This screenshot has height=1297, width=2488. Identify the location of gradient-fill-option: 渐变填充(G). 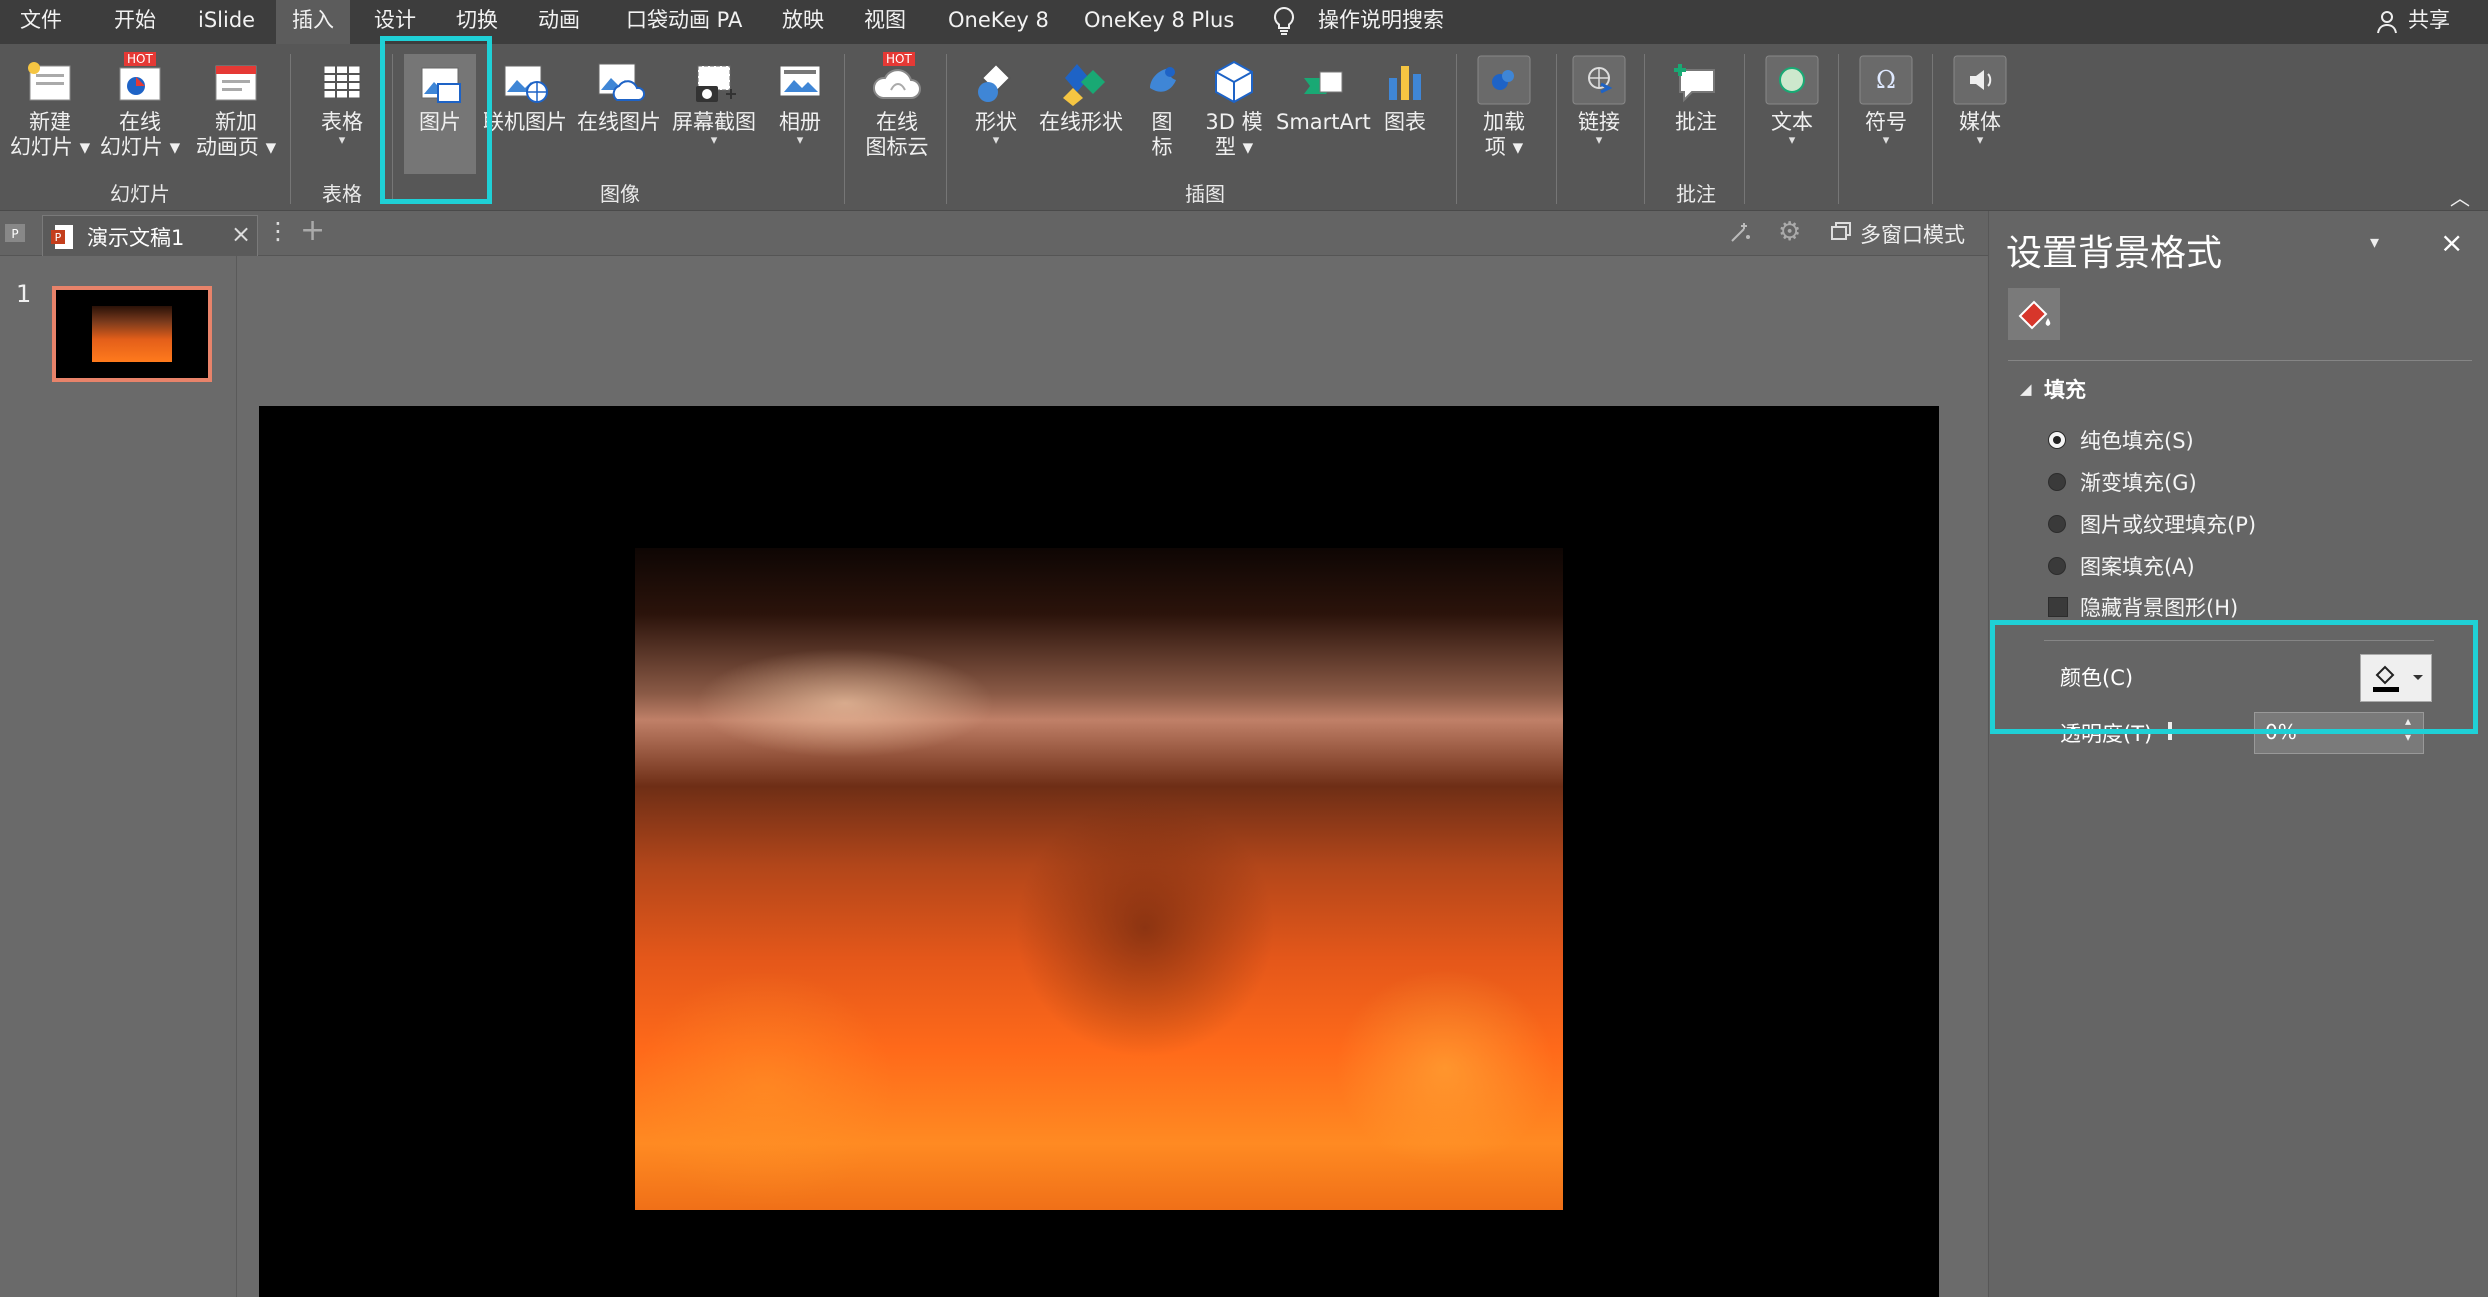
(2122, 483).